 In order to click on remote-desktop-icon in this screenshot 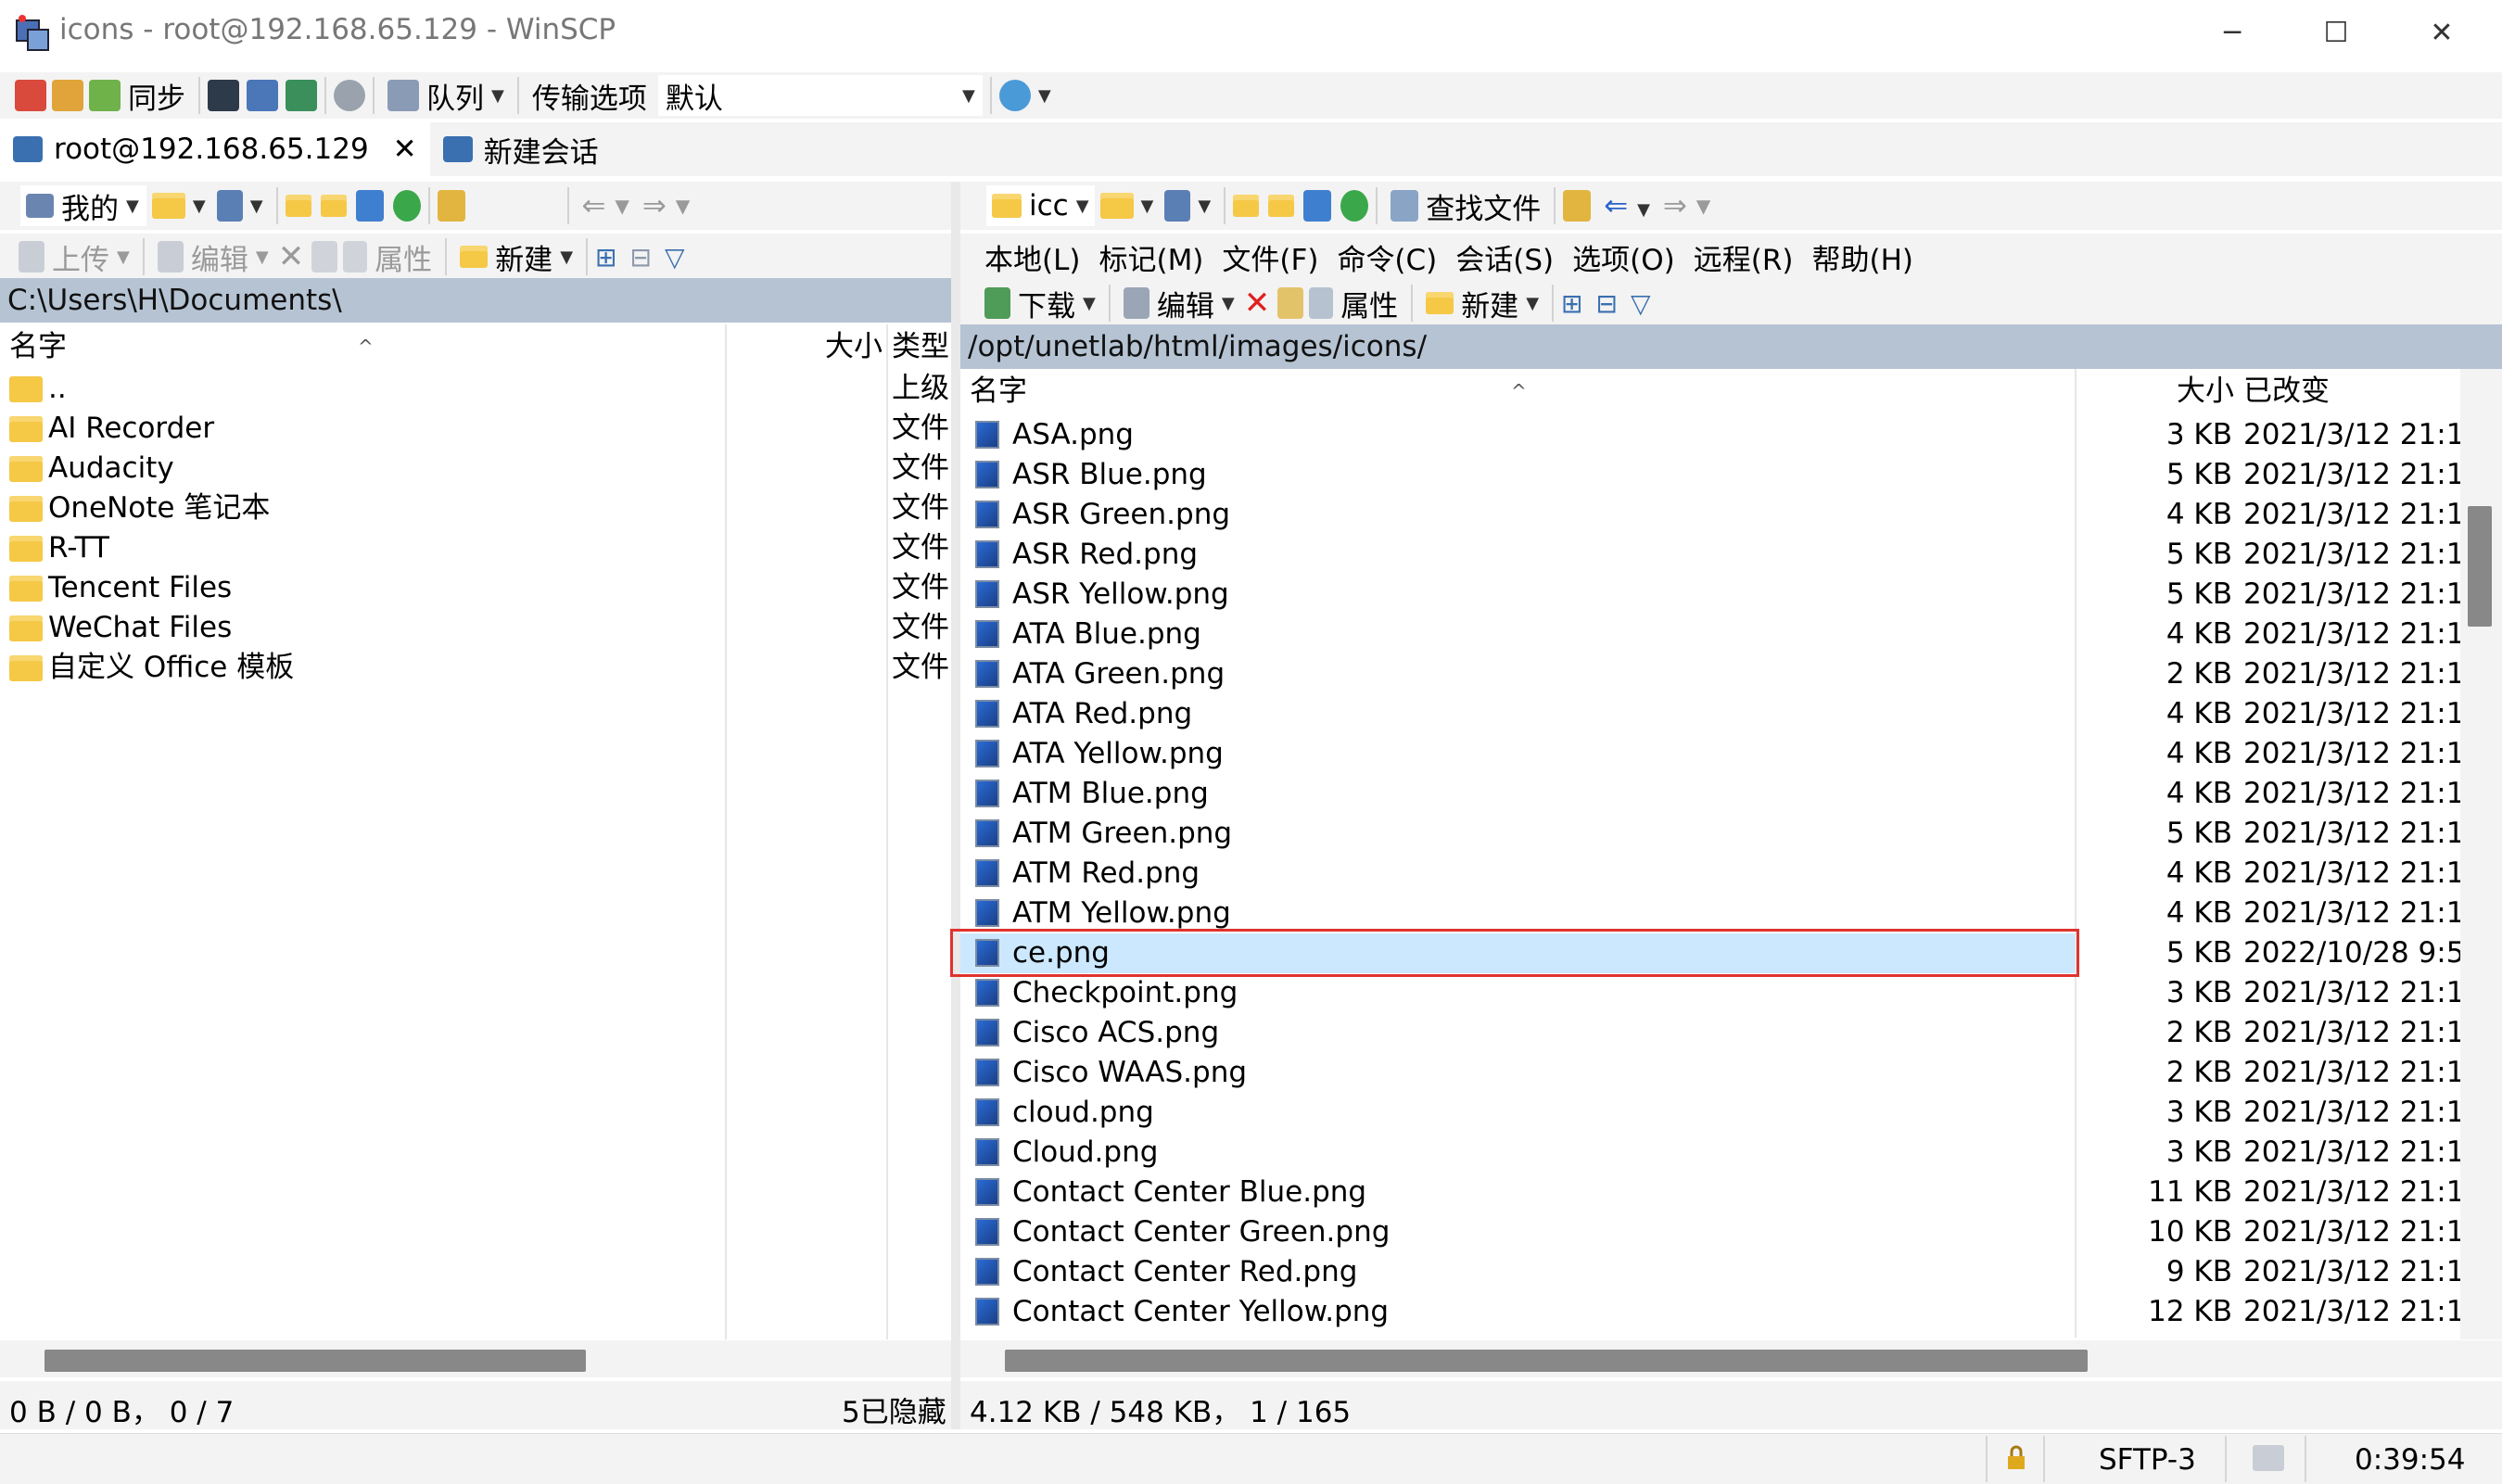, I will do `click(301, 95)`.